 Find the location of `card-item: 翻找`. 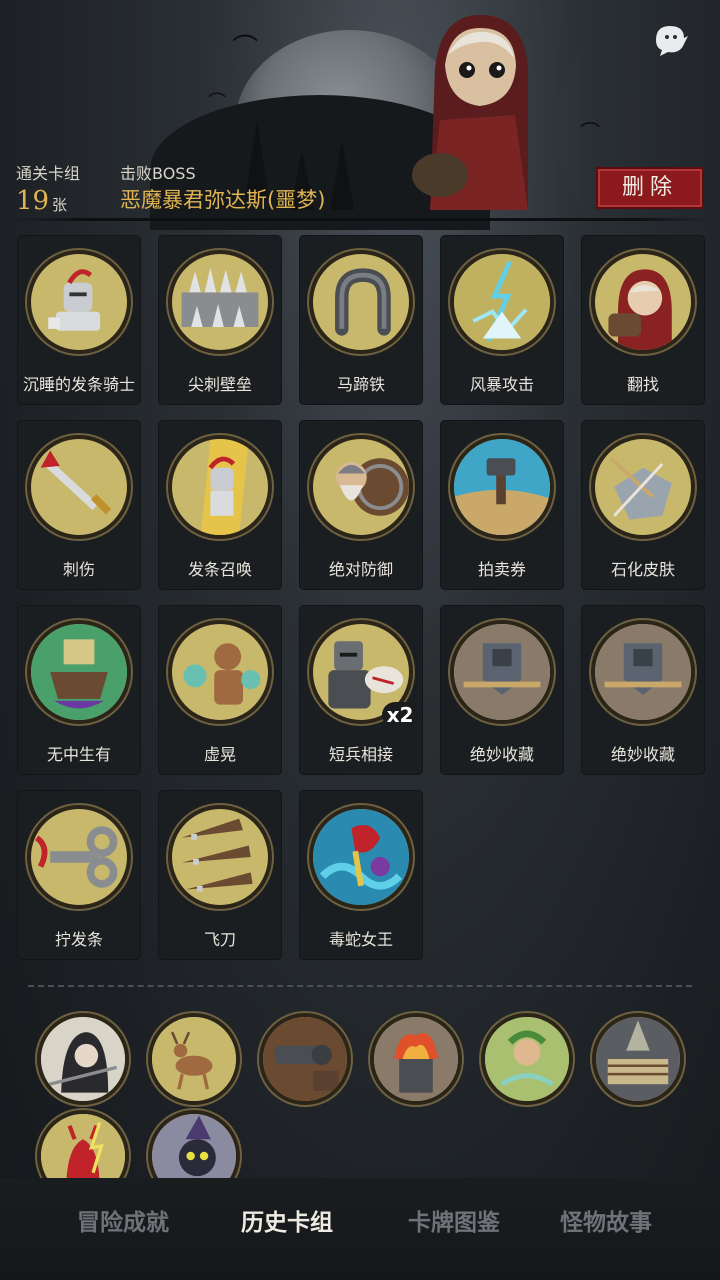

card-item: 翻找 is located at coordinates (643, 320).